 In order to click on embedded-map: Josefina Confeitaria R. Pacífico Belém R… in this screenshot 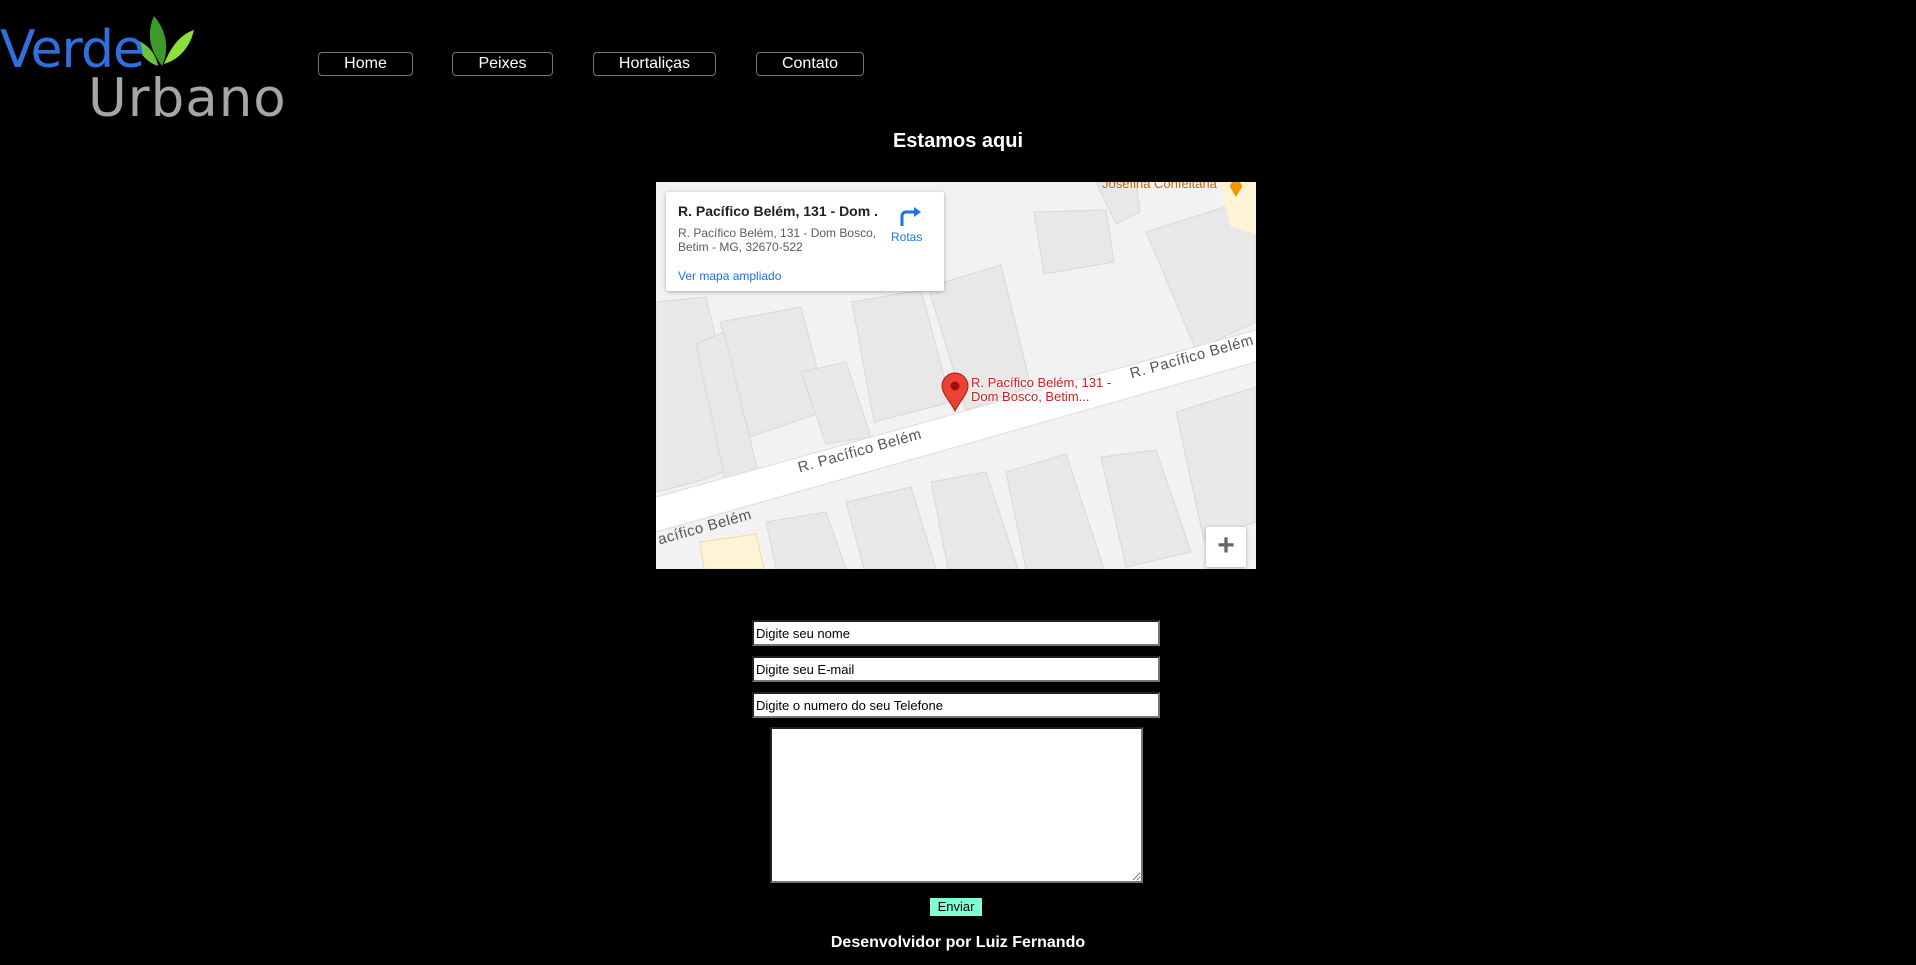, I will do `click(956, 375)`.